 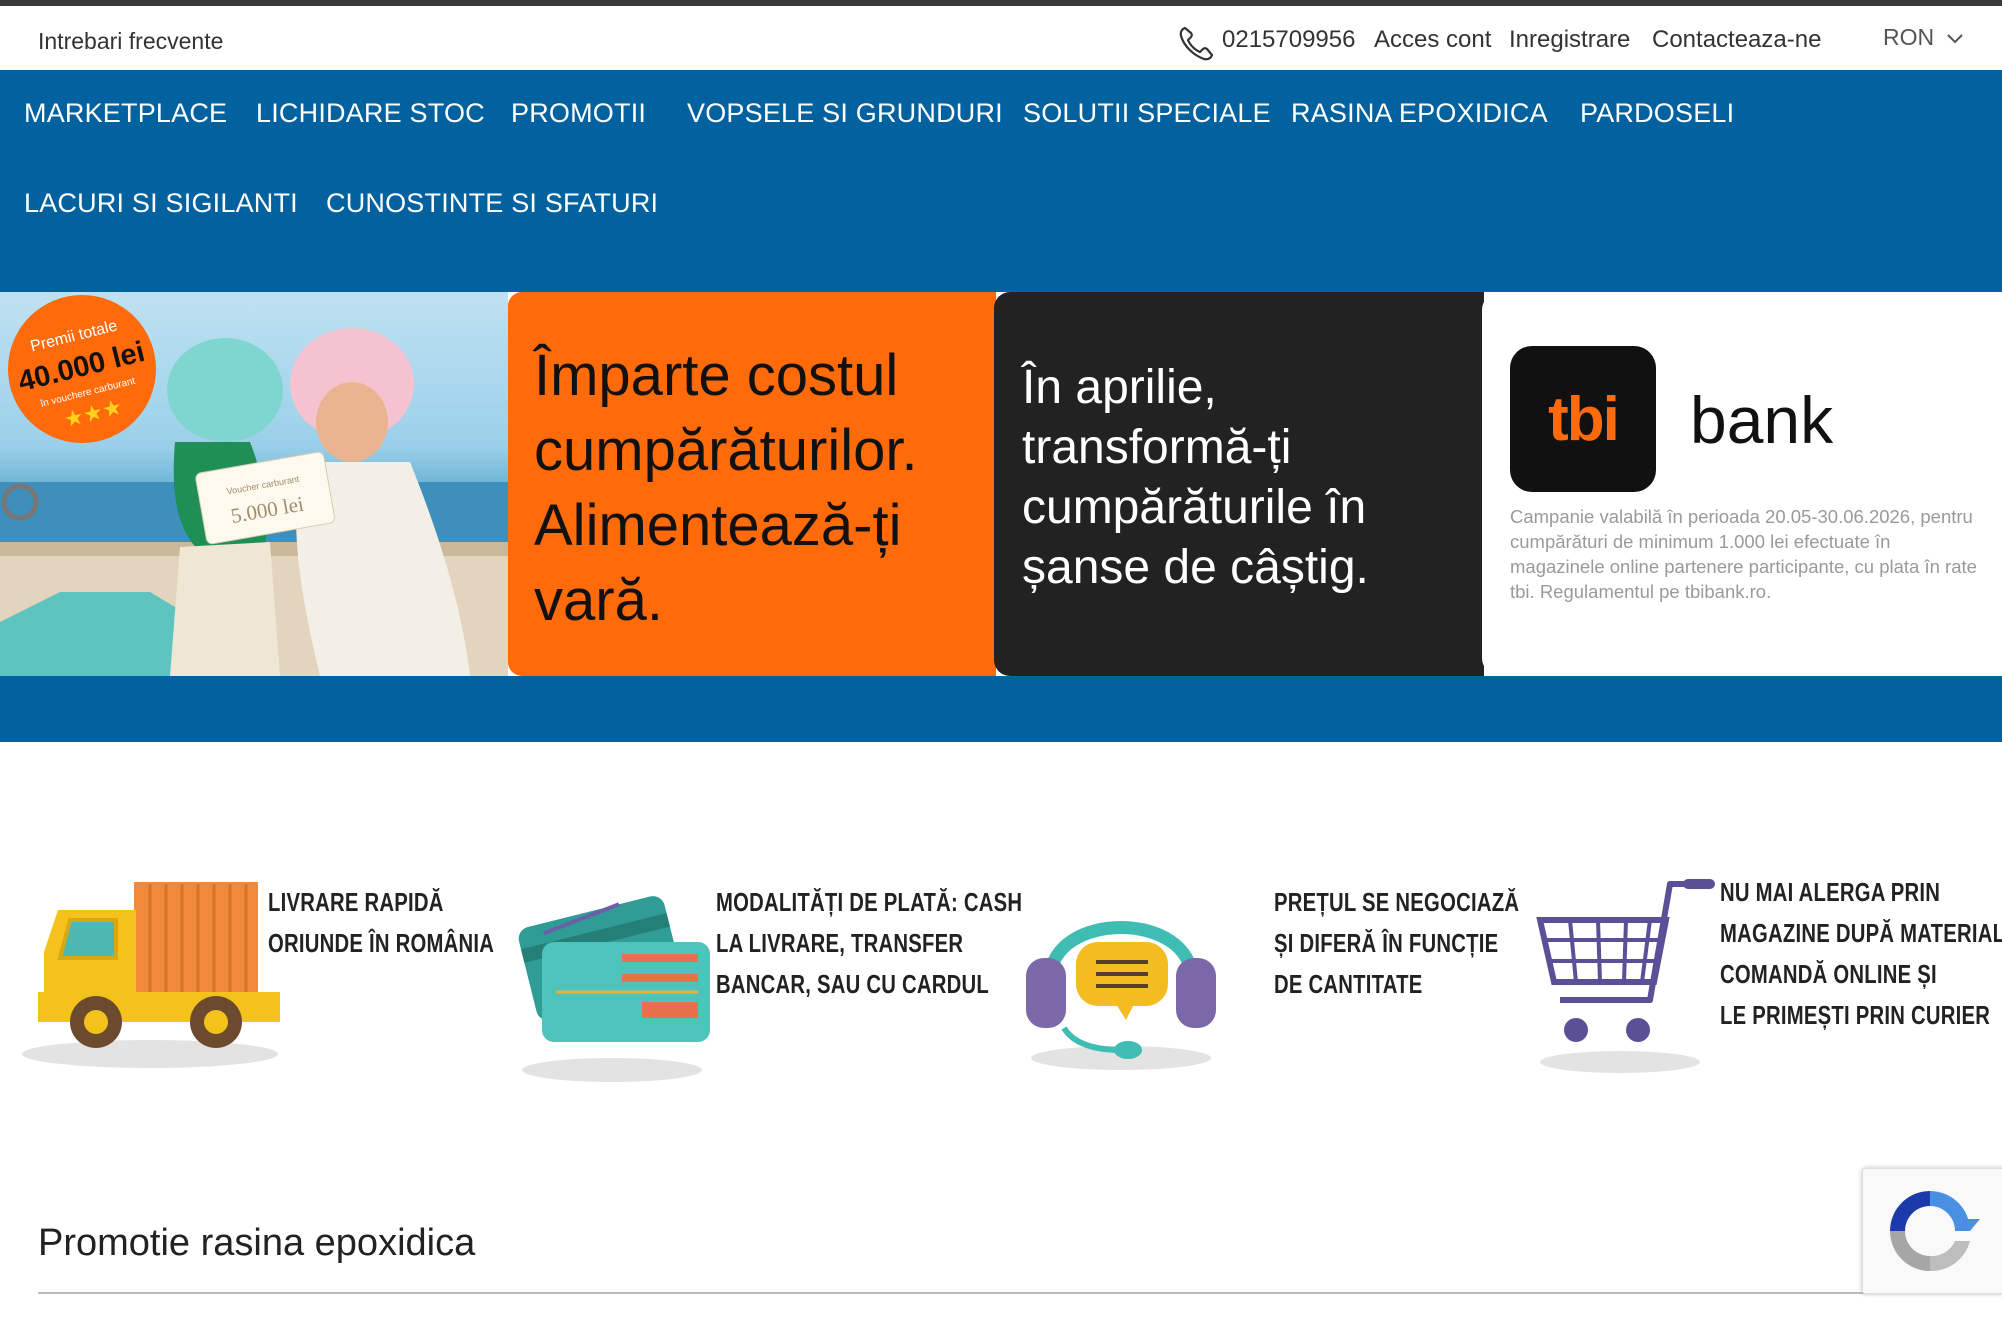 I want to click on feature-negotiation-line-3: DE CANTITATE, so click(x=1348, y=984).